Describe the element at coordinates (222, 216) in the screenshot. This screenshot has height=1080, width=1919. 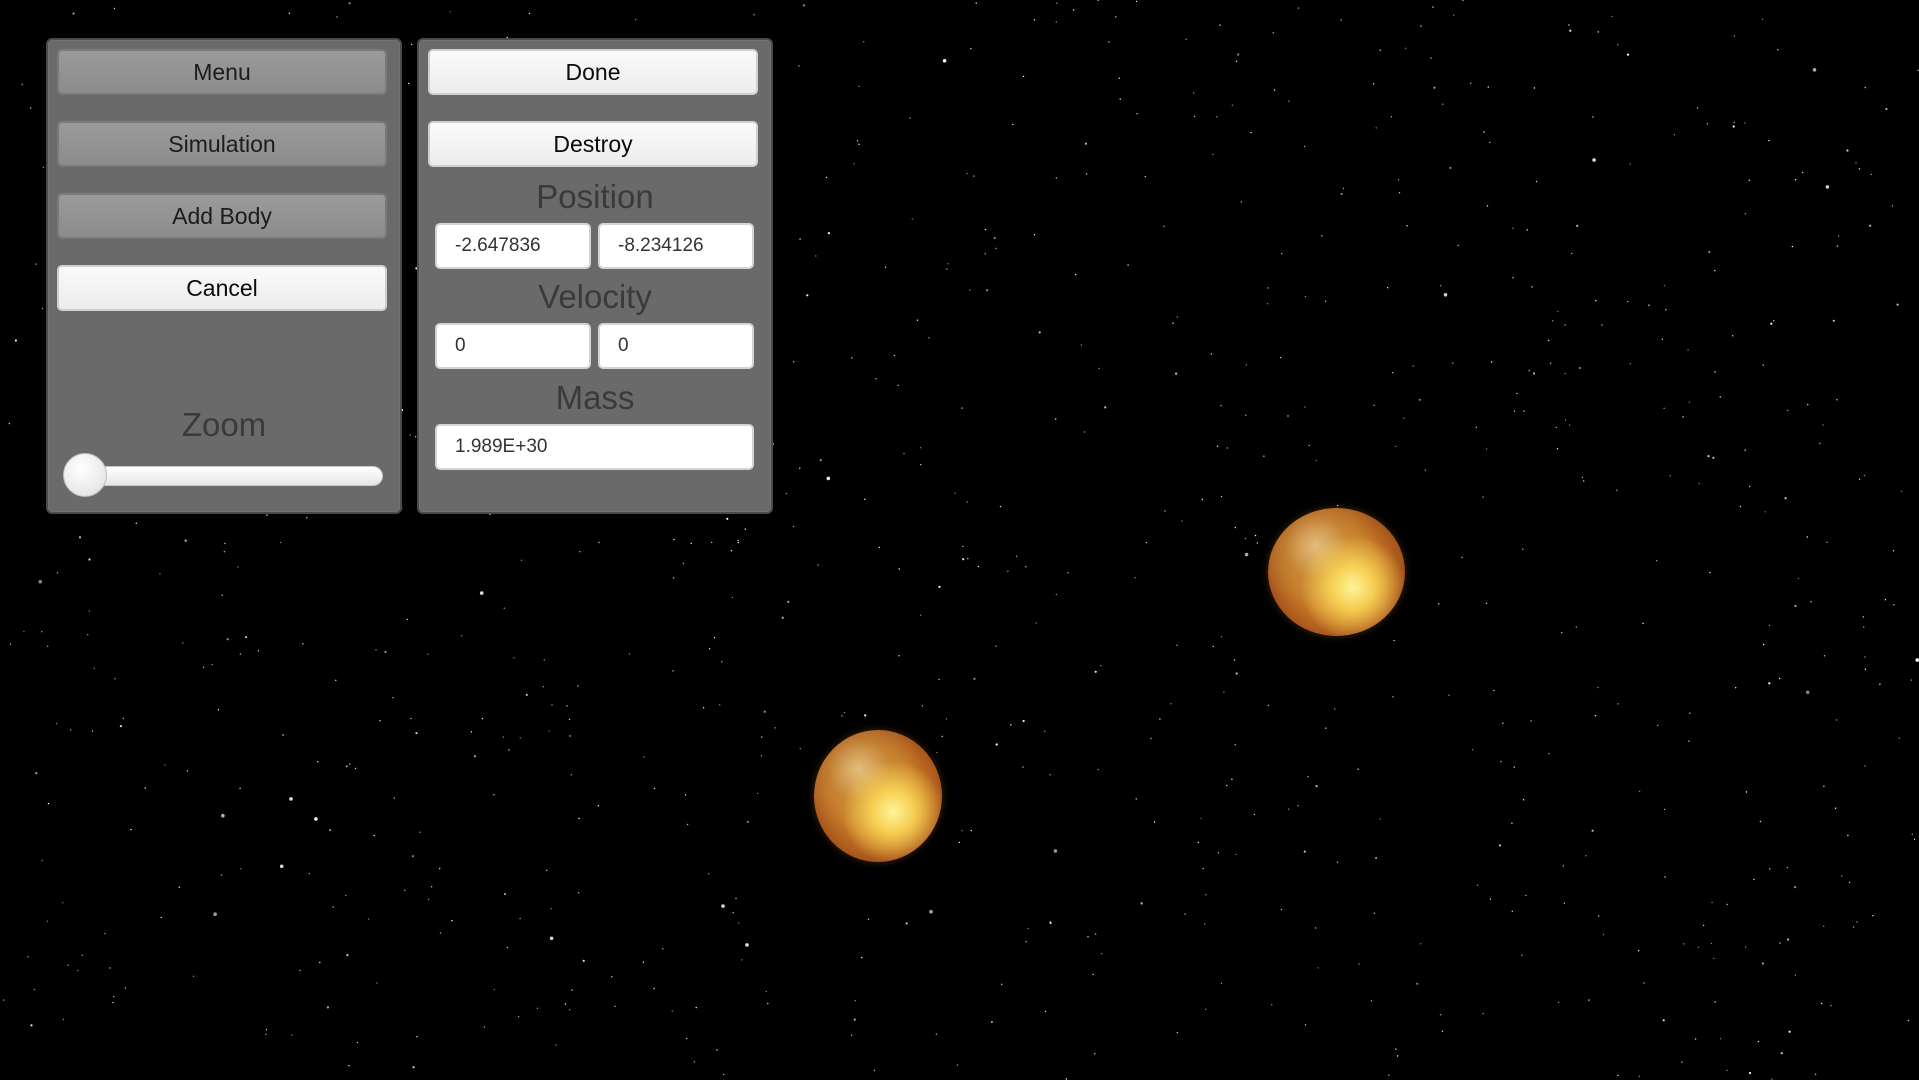
I see `add-body-button: Add Body` at that location.